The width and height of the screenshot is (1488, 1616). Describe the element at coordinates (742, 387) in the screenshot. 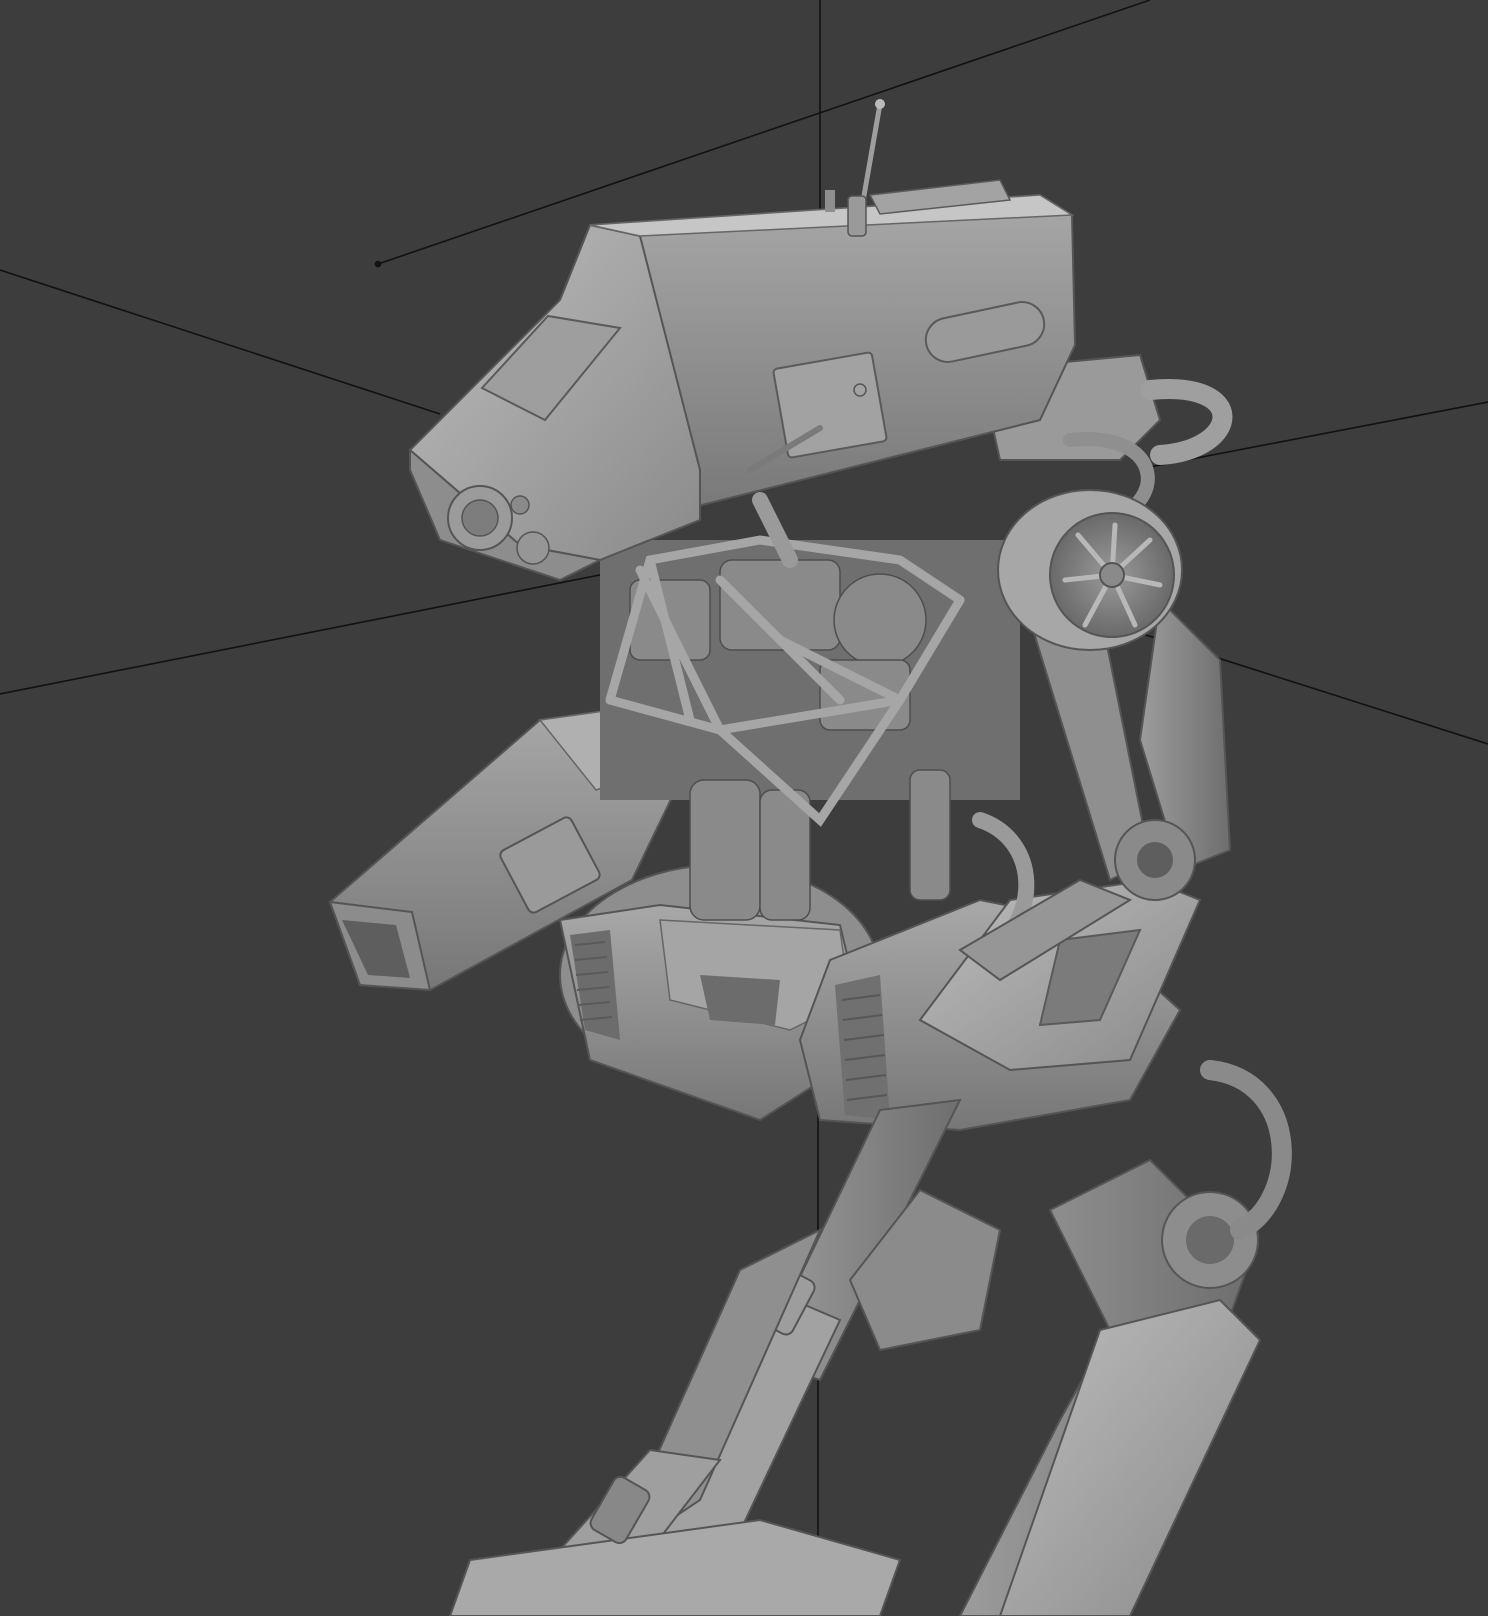

I see `head-housing` at that location.